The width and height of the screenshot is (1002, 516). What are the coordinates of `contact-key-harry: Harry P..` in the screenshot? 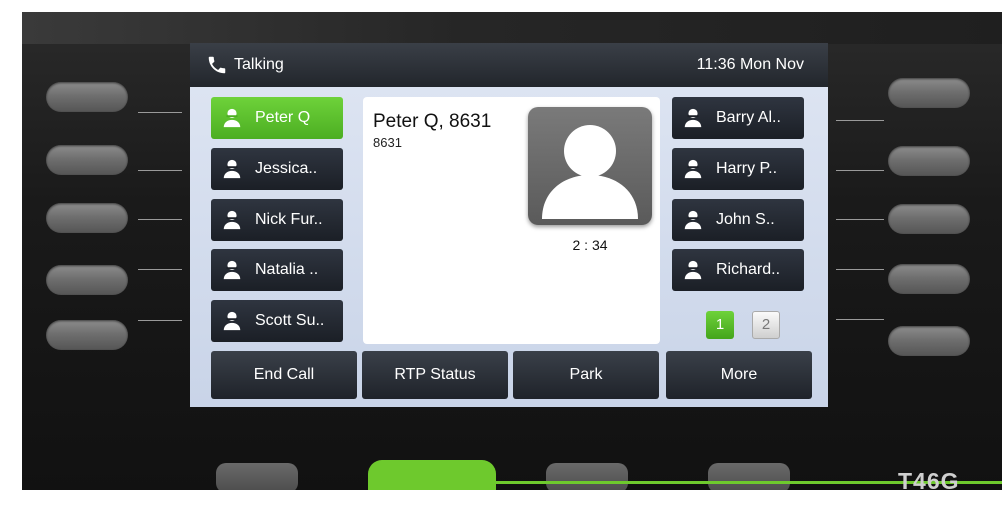 It's located at (738, 169).